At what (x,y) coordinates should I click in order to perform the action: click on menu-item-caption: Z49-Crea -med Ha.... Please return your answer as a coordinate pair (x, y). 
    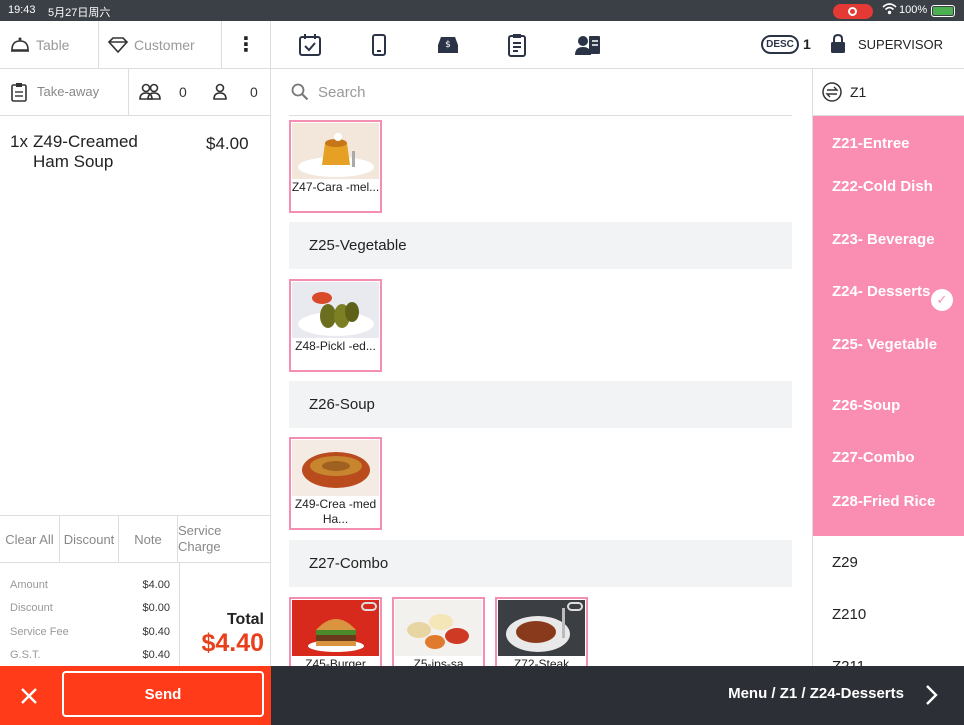
    Looking at the image, I should click on (335, 511).